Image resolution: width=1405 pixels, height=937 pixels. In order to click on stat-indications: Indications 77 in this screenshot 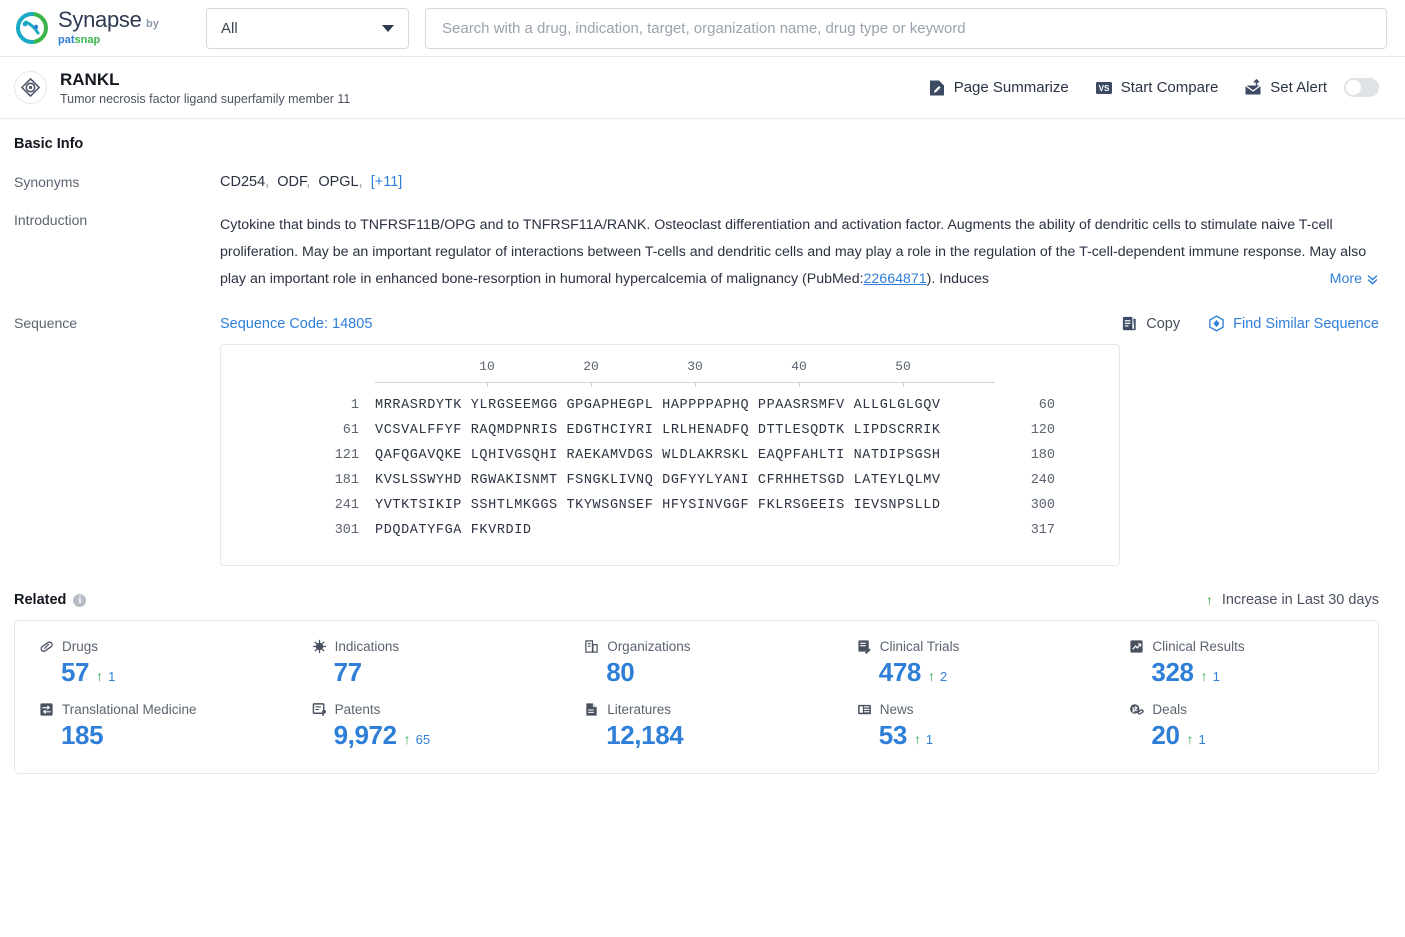, I will do `click(424, 663)`.